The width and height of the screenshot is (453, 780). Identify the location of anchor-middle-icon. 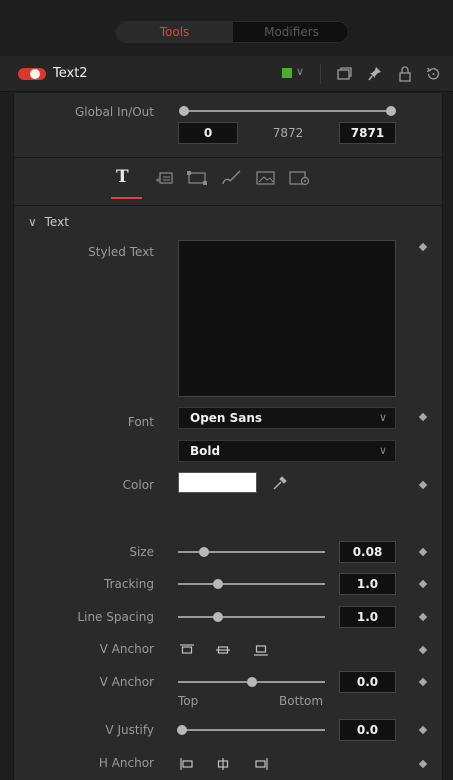
(223, 650).